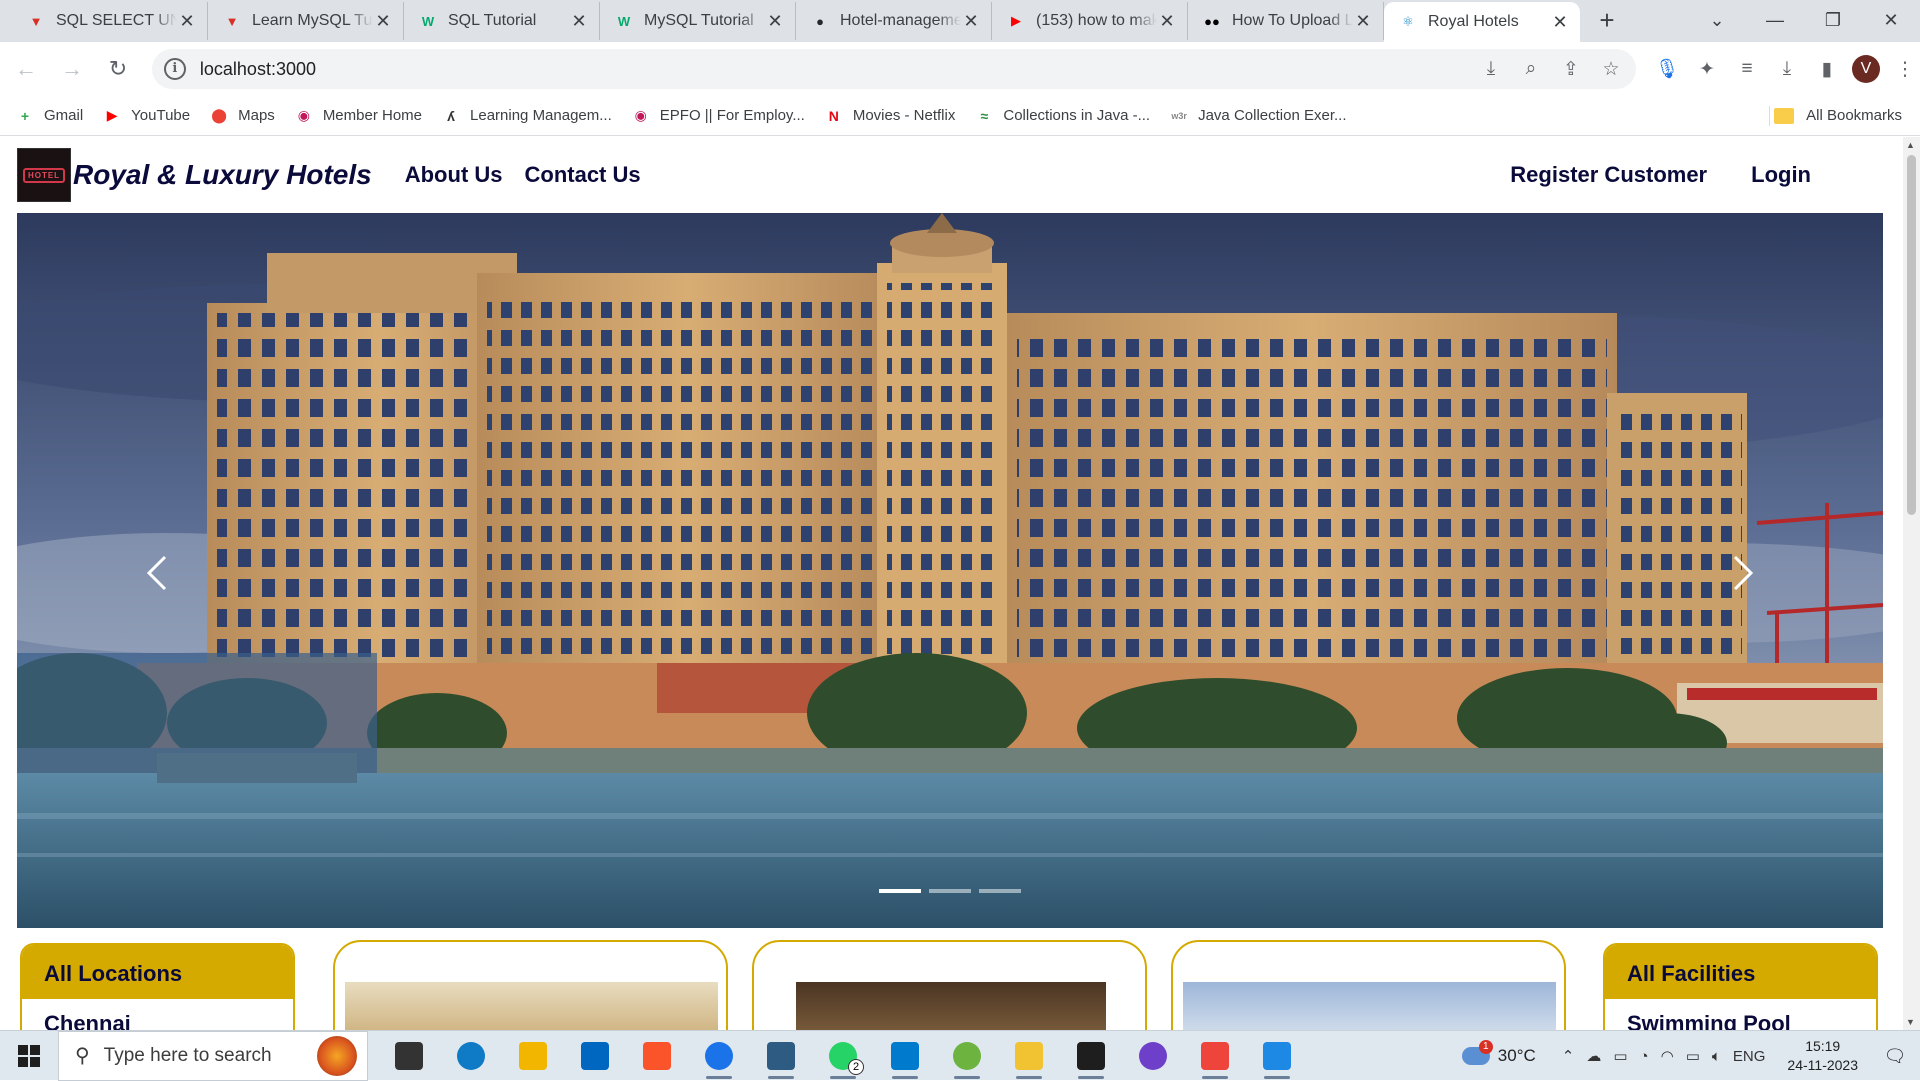 The width and height of the screenshot is (1920, 1081). What do you see at coordinates (533, 1056) in the screenshot?
I see `taskbar-app-file-explorer` at bounding box center [533, 1056].